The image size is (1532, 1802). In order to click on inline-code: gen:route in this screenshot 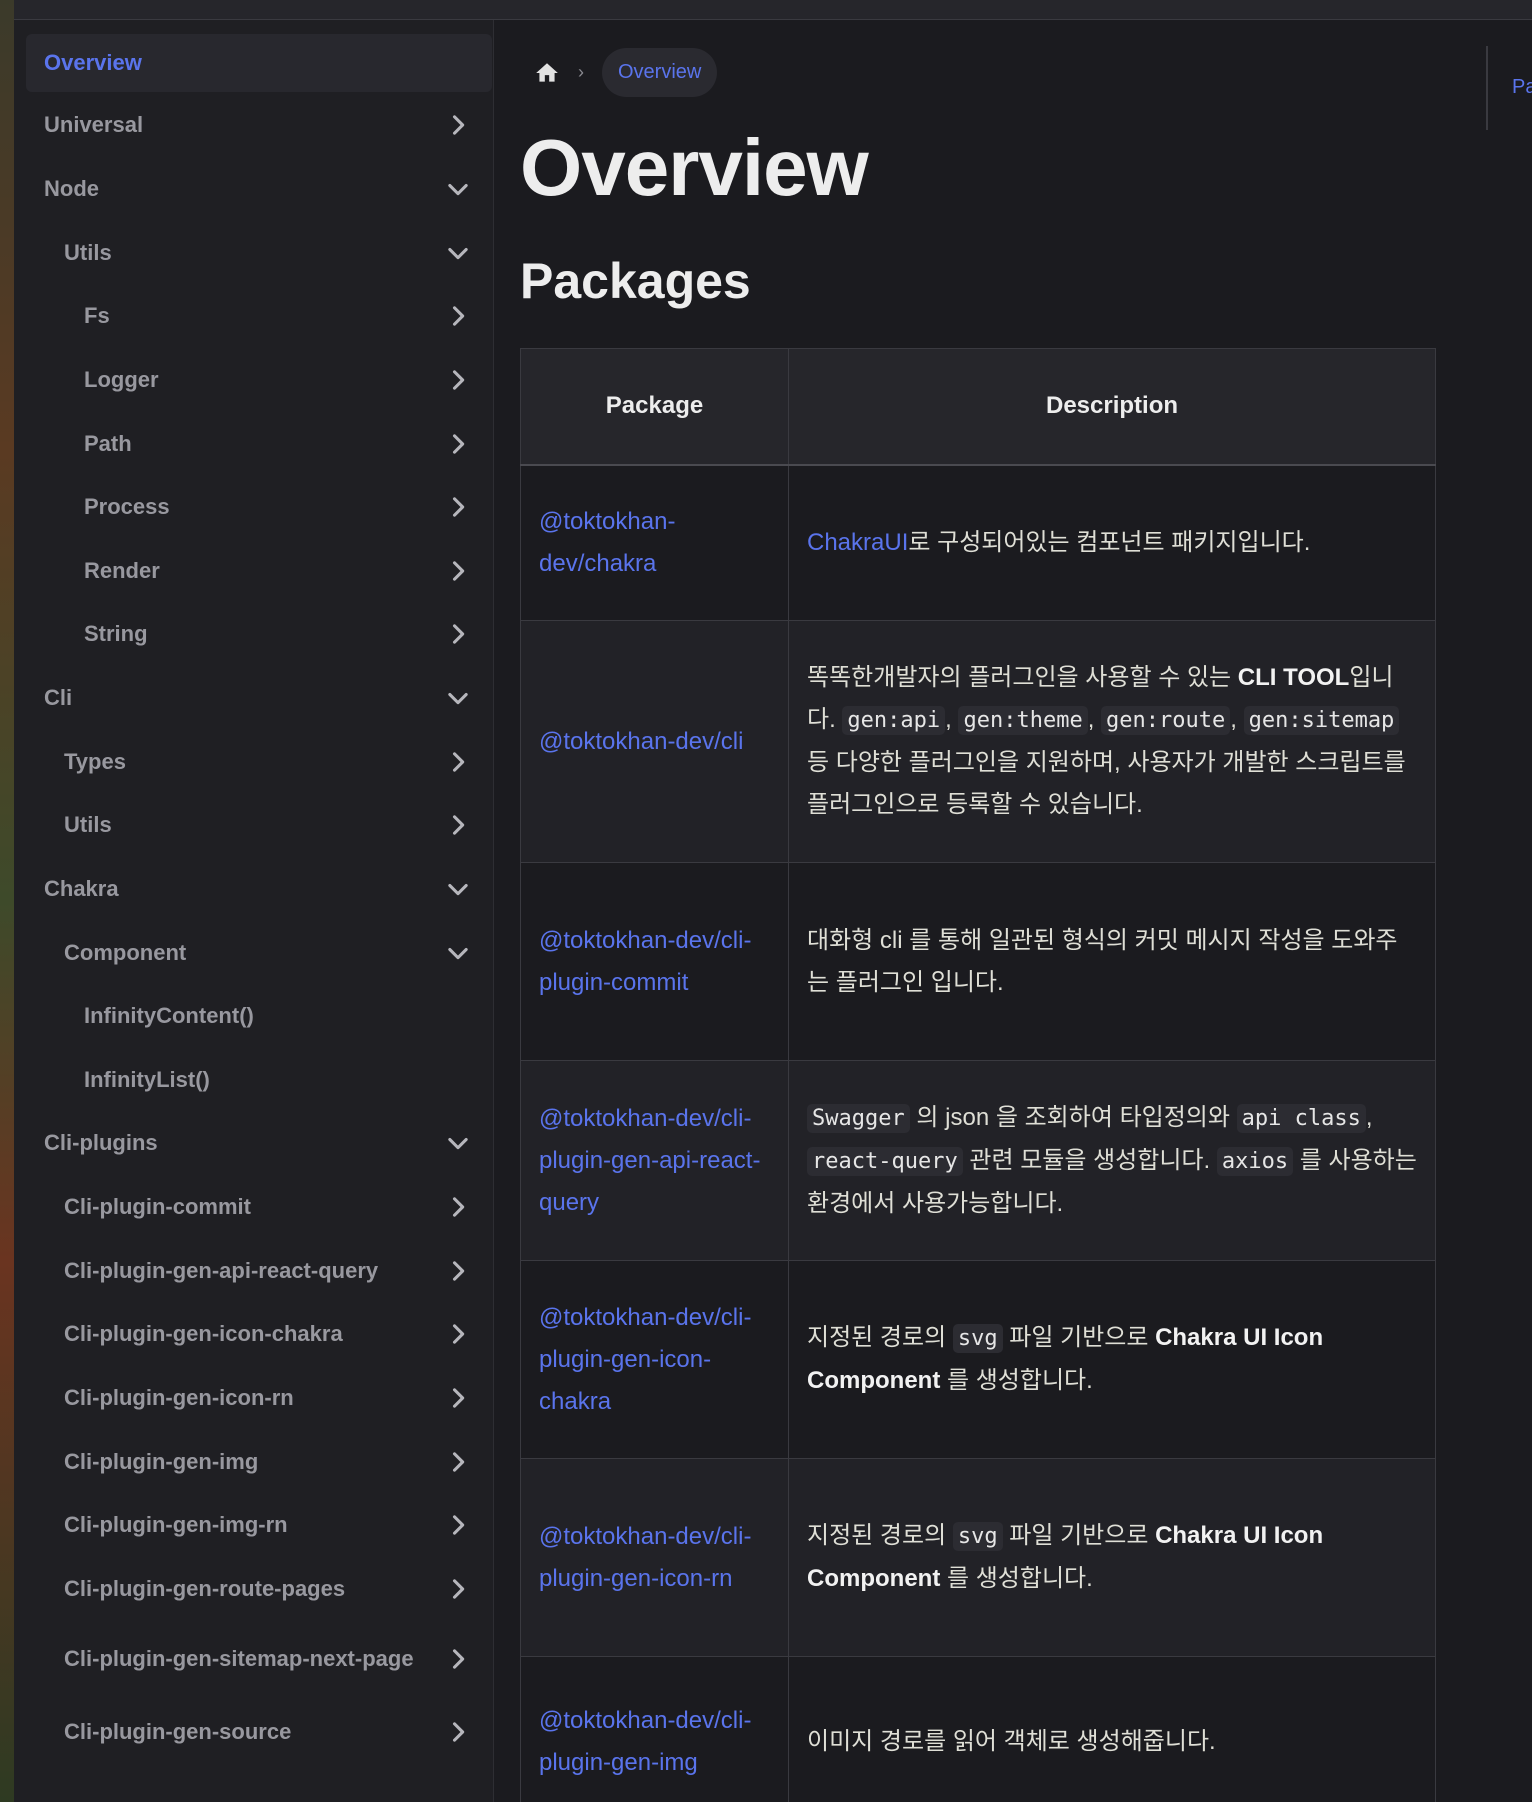, I will do `click(1166, 720)`.